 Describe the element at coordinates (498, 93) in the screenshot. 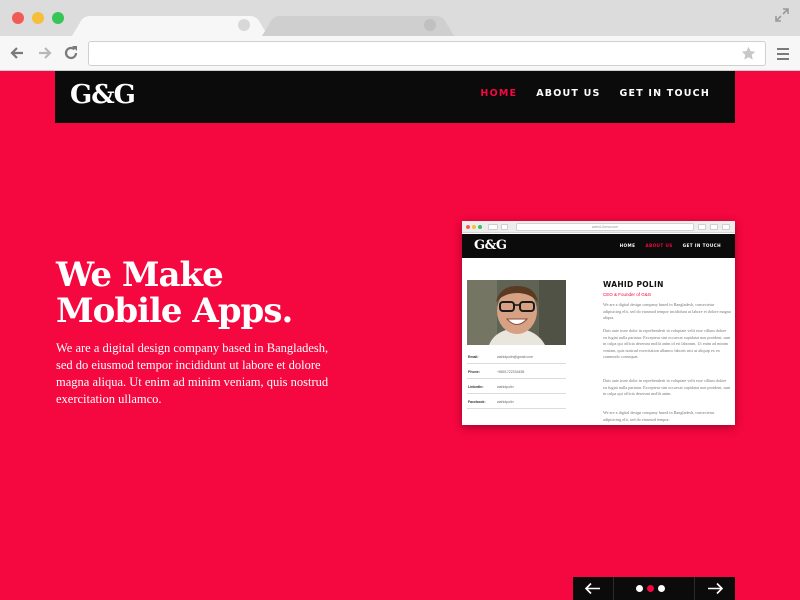

I see `nav-link-home: HOME` at that location.